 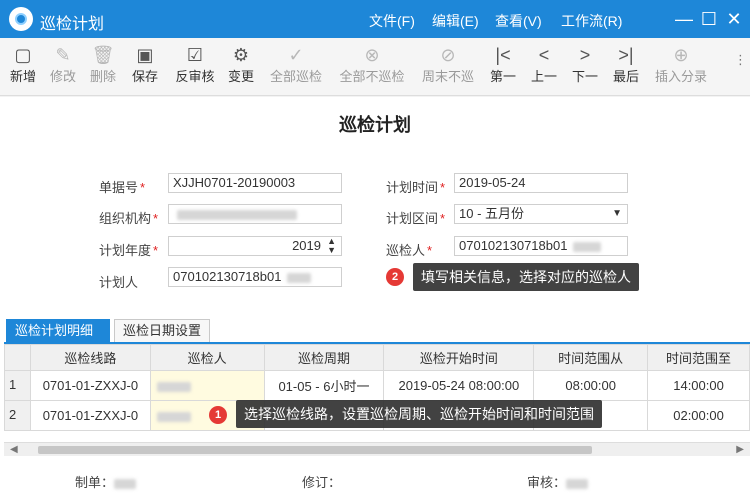 What do you see at coordinates (518, 21) in the screenshot?
I see `menu-view: 查看(V)` at bounding box center [518, 21].